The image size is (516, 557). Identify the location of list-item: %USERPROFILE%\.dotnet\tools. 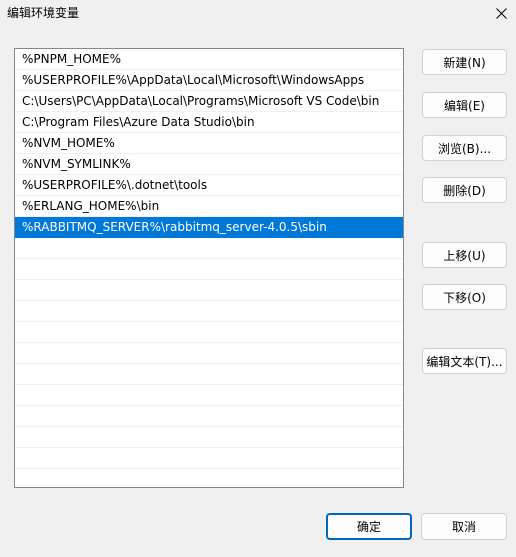
(209, 185).